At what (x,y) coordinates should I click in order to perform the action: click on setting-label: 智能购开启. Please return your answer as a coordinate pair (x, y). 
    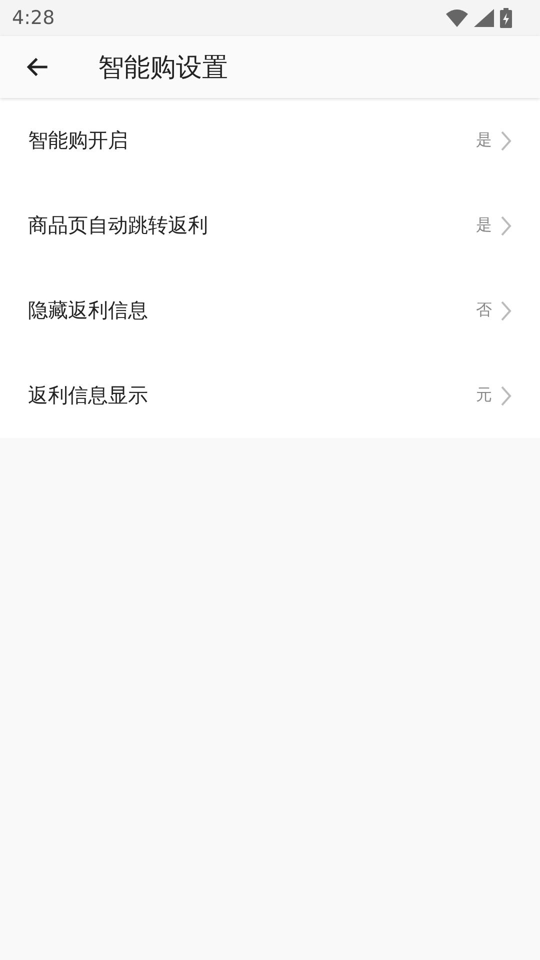
    Looking at the image, I should click on (78, 140).